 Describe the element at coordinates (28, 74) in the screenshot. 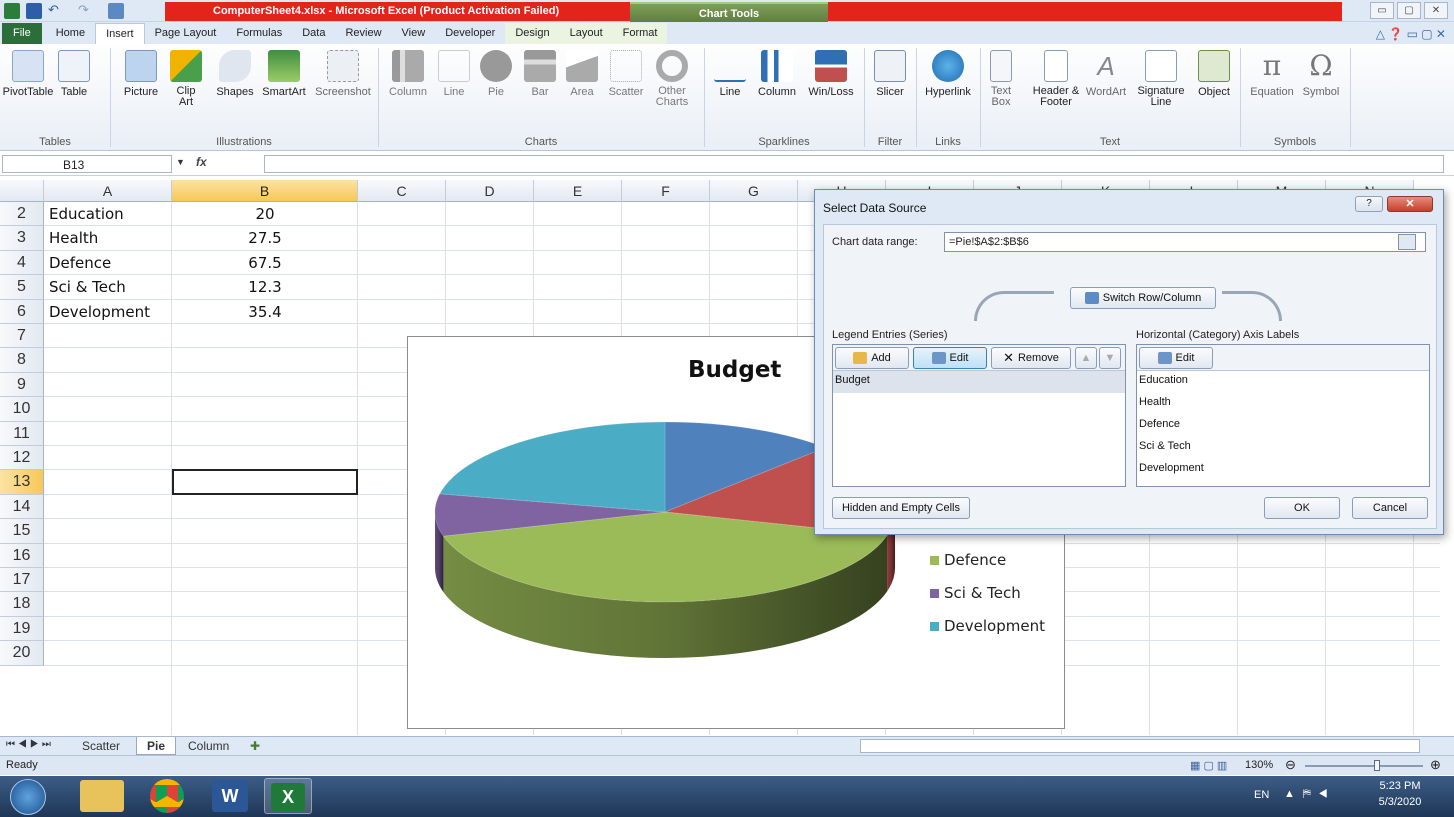

I see `pivottable-button: PivotTable` at that location.